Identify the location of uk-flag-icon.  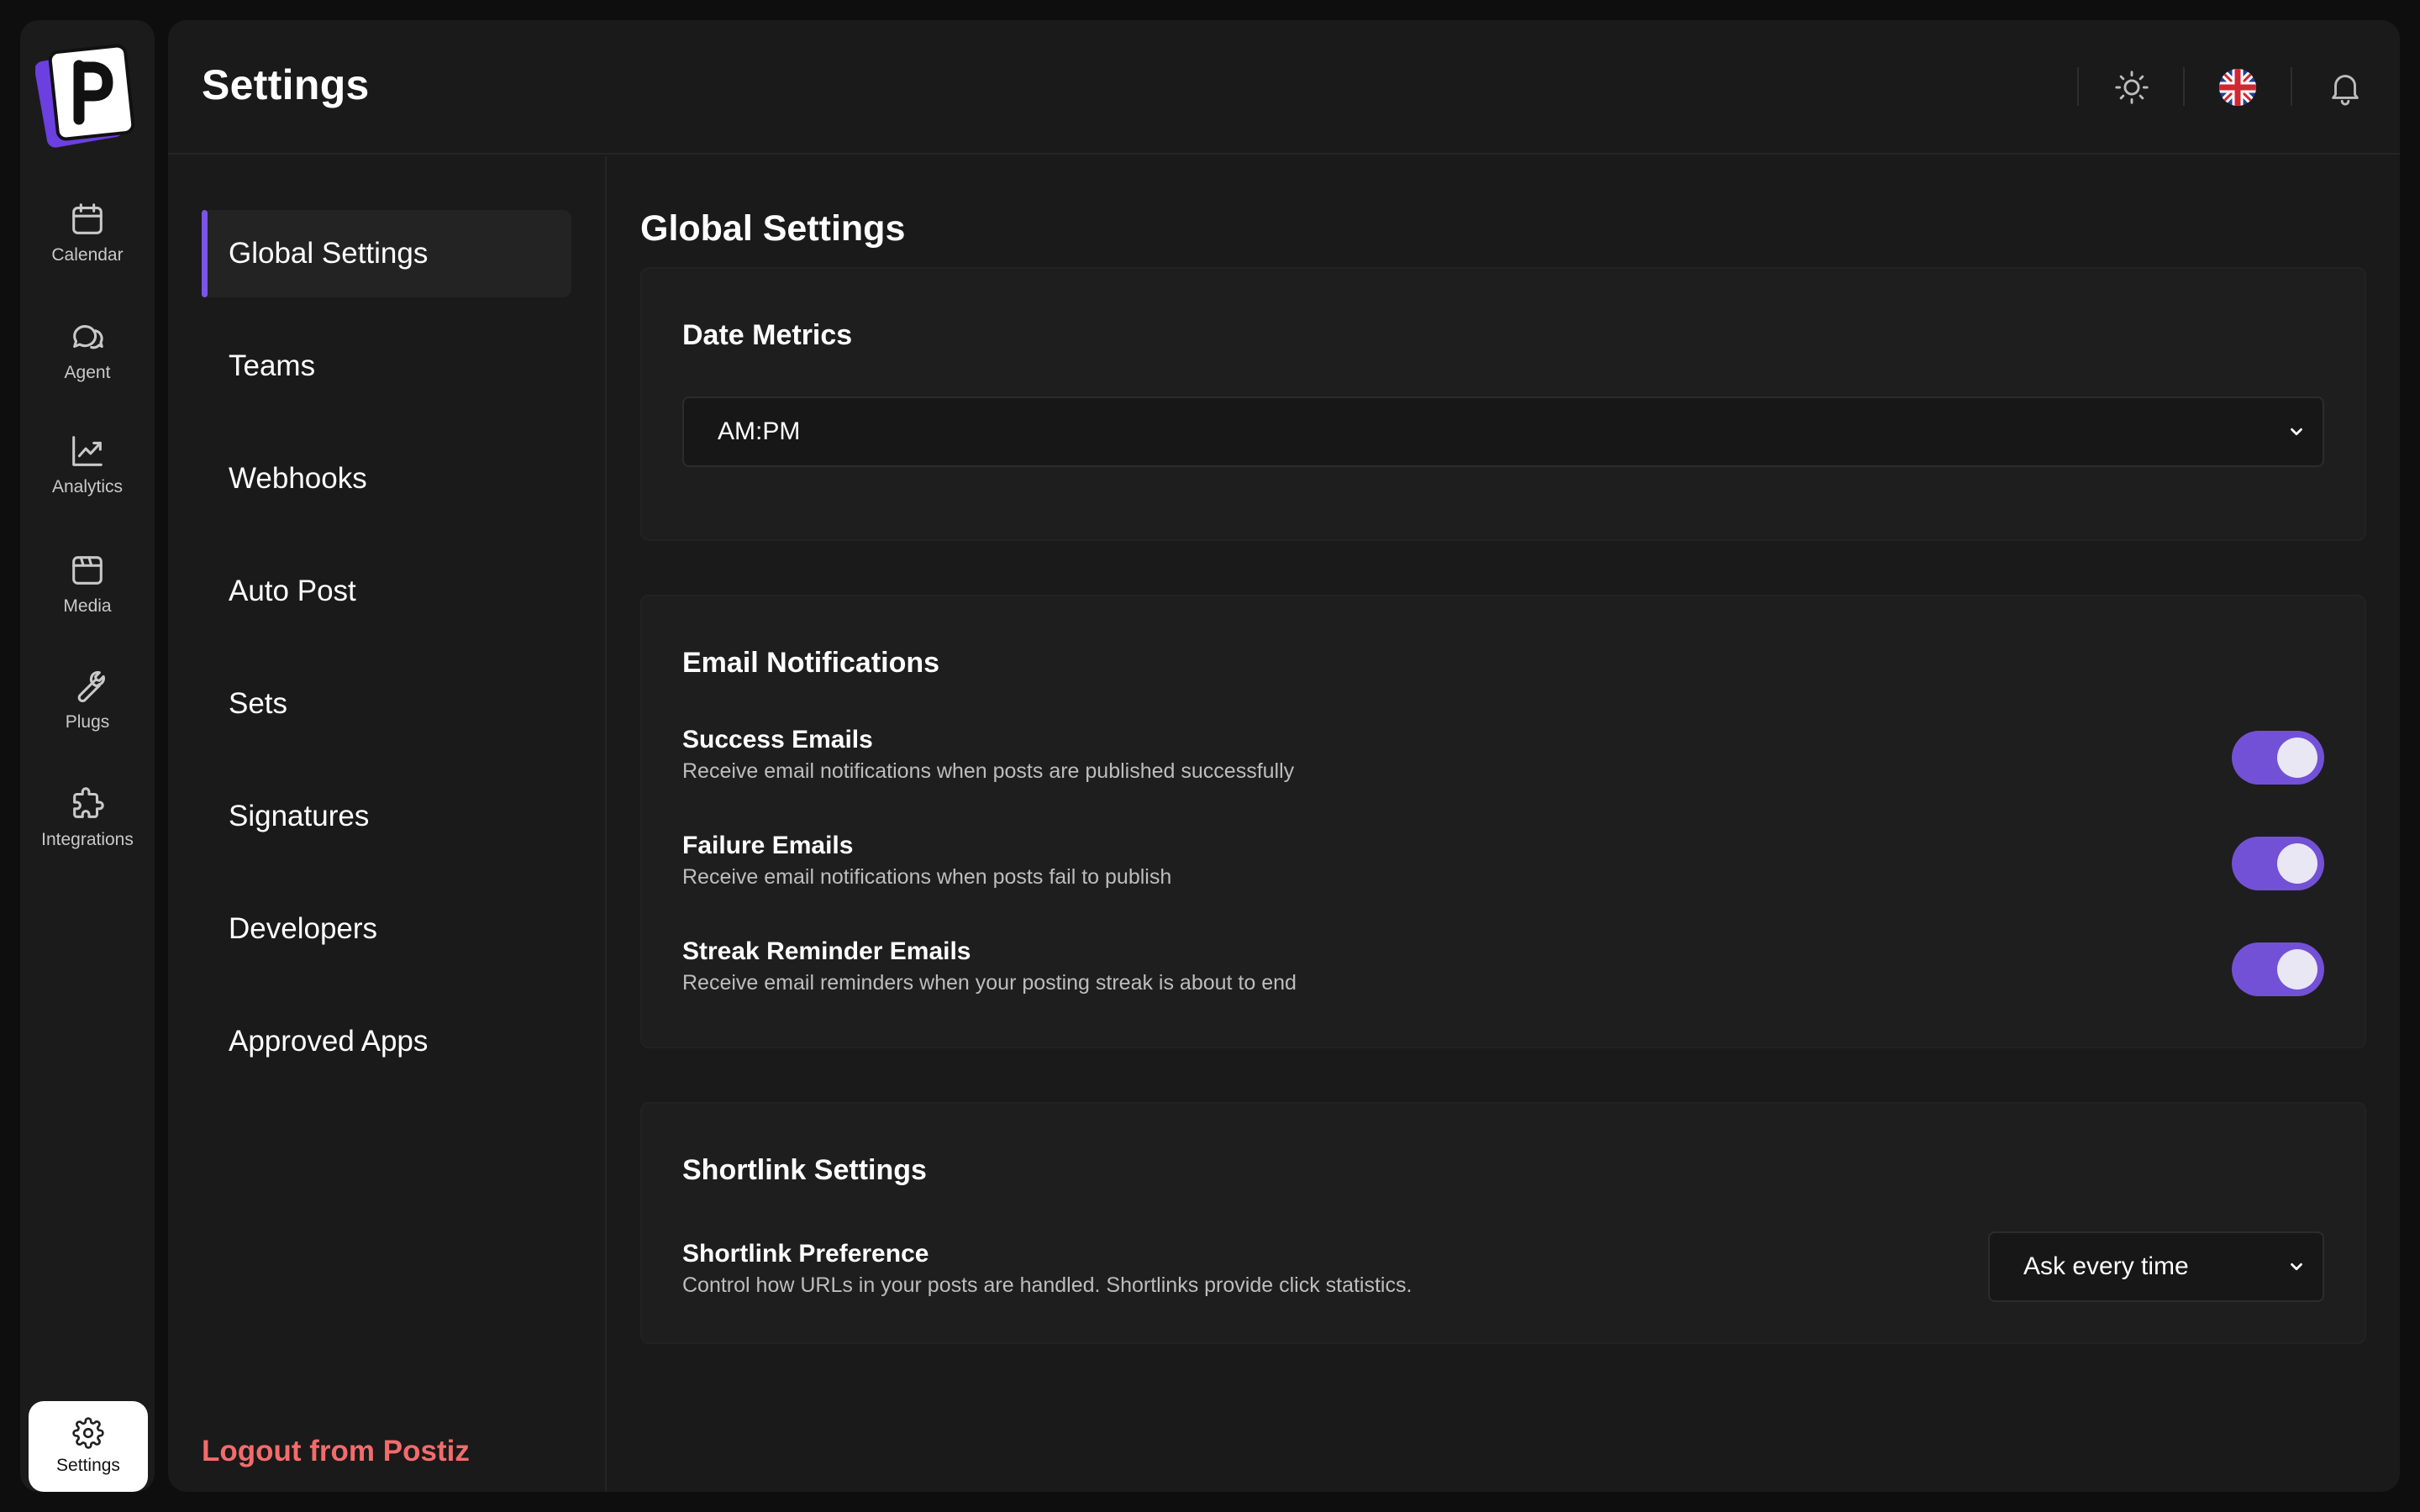
(2237, 87).